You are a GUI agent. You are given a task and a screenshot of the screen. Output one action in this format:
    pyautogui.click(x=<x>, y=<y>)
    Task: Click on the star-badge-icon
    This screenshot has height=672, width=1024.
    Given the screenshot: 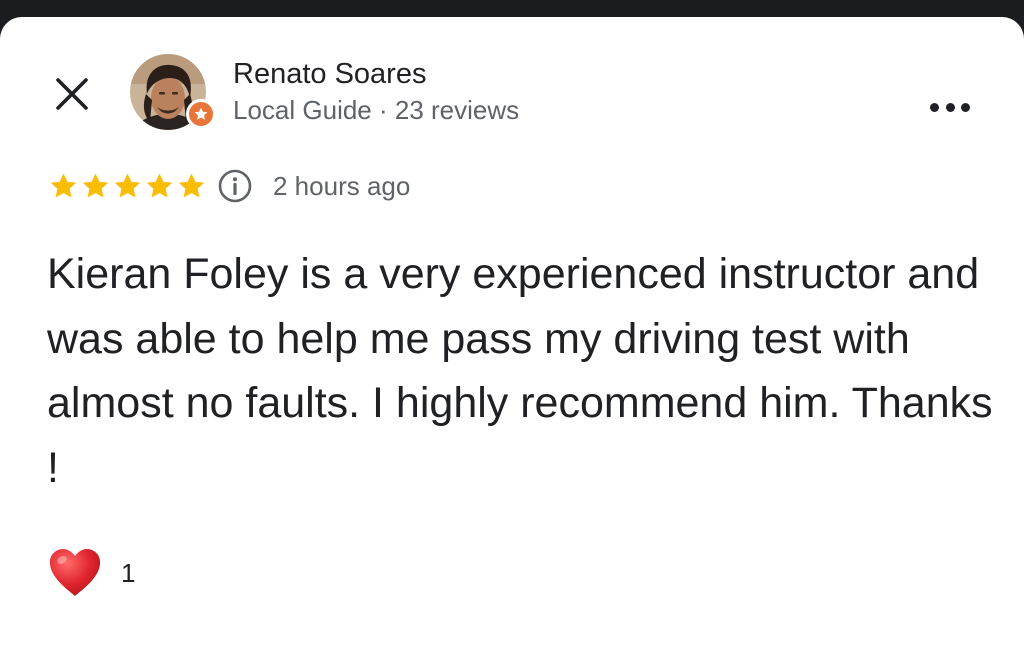 What is the action you would take?
    pyautogui.click(x=201, y=113)
    